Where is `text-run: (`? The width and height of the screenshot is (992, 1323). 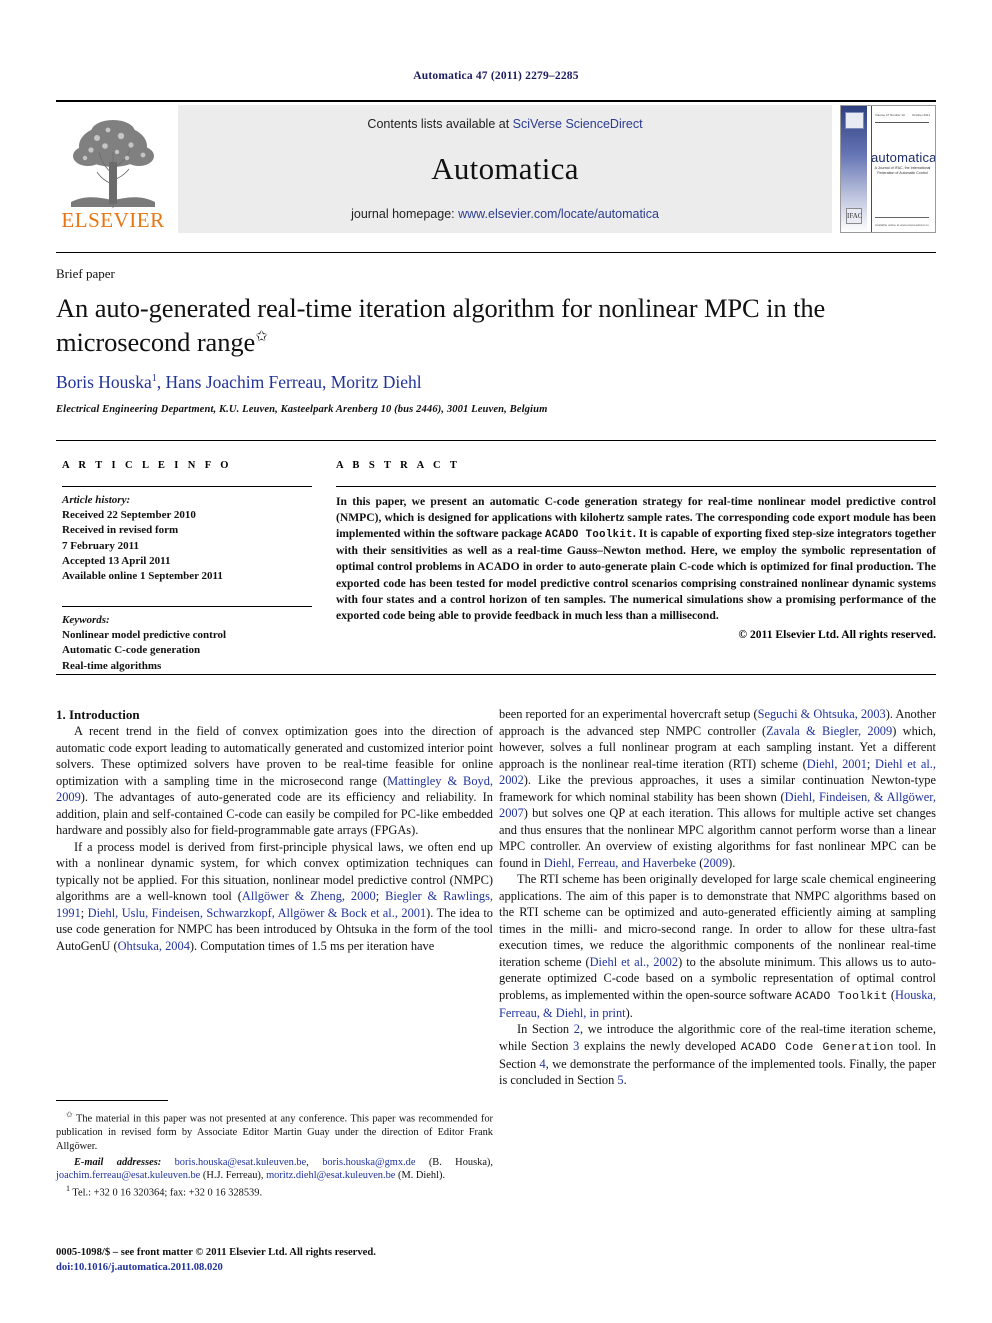
text-run: ( is located at coordinates (891, 994).